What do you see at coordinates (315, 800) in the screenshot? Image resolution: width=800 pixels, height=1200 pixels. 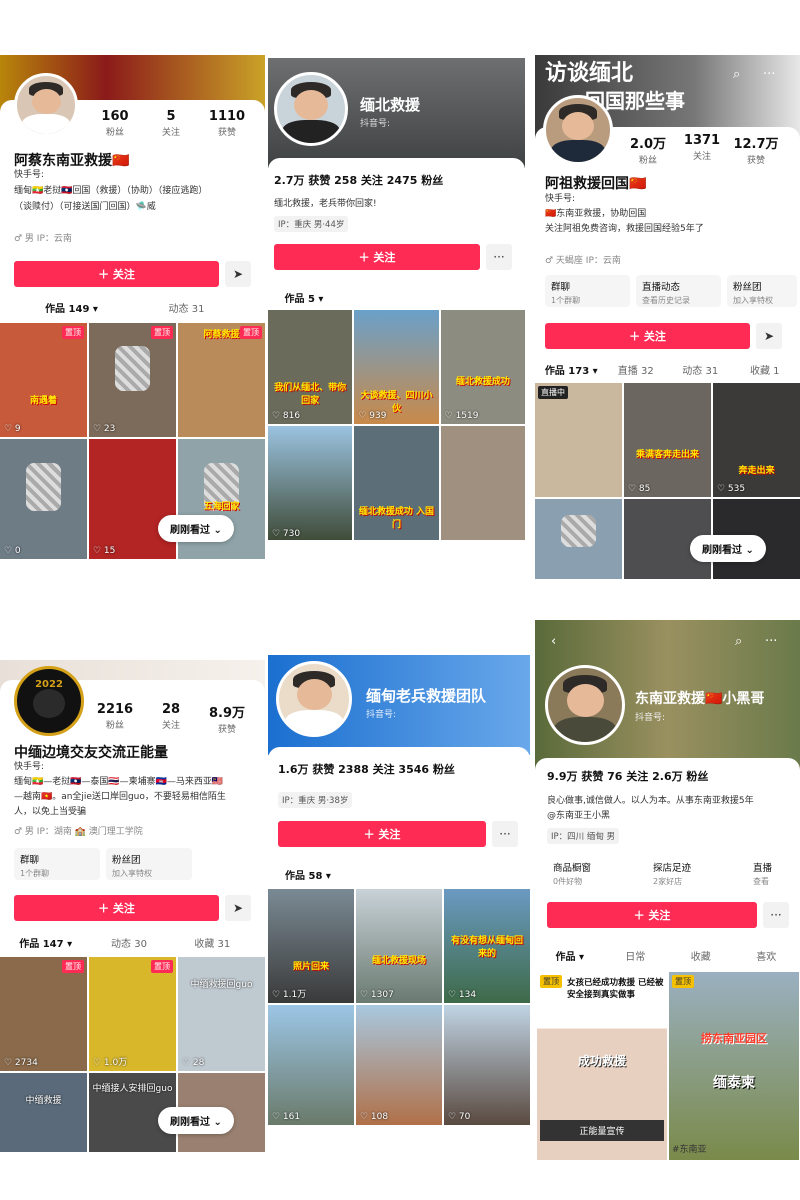 I see `profile-tags: IP：重庆 男·38岁` at bounding box center [315, 800].